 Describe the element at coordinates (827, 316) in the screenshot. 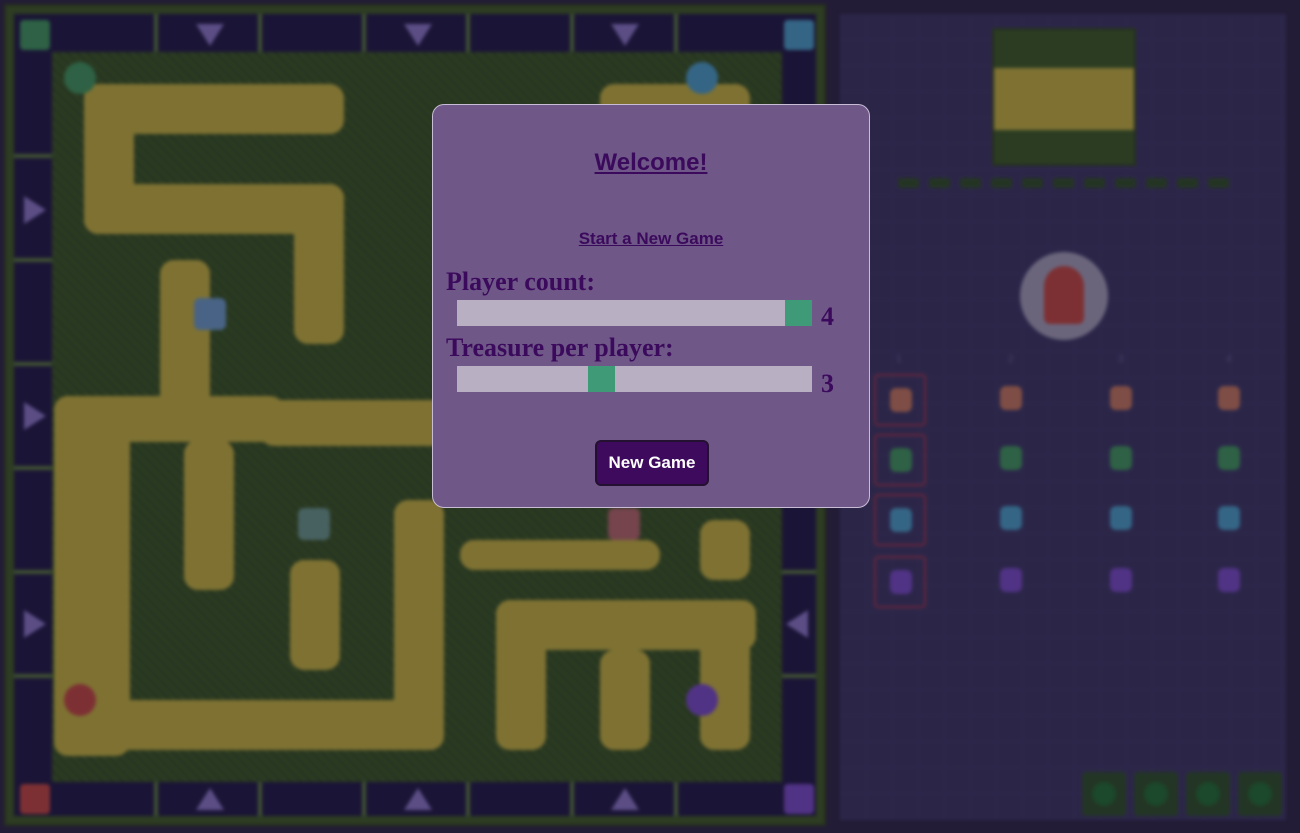

I see `player-count-value: 4` at that location.